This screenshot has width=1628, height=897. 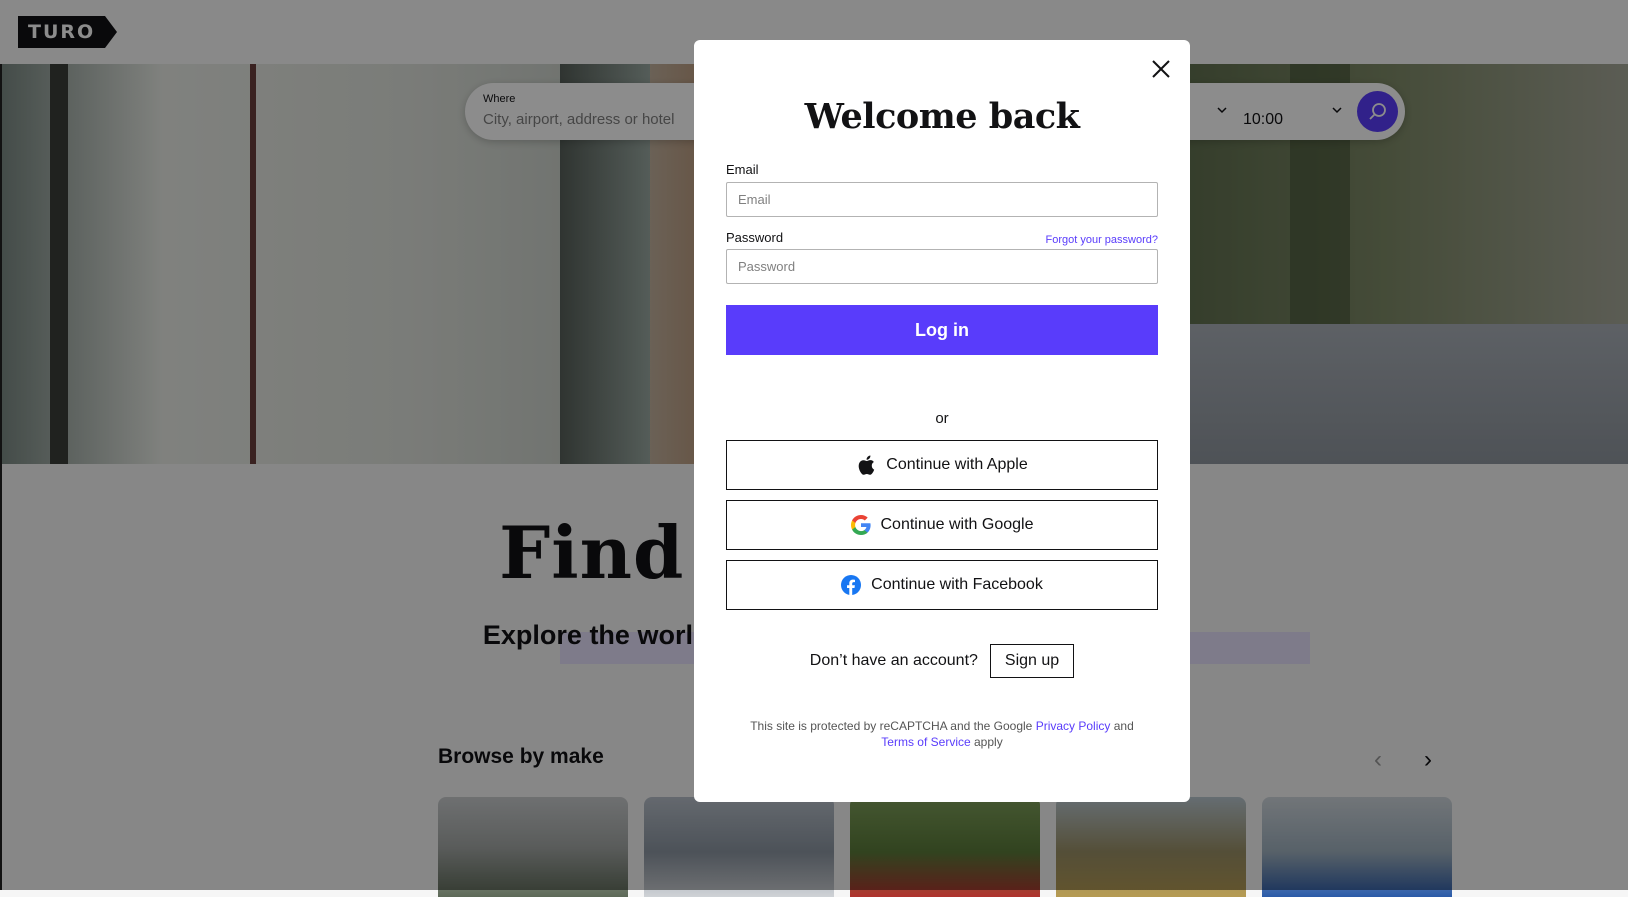 What do you see at coordinates (1102, 240) in the screenshot?
I see `forgot-password-link: Forgot your password?` at bounding box center [1102, 240].